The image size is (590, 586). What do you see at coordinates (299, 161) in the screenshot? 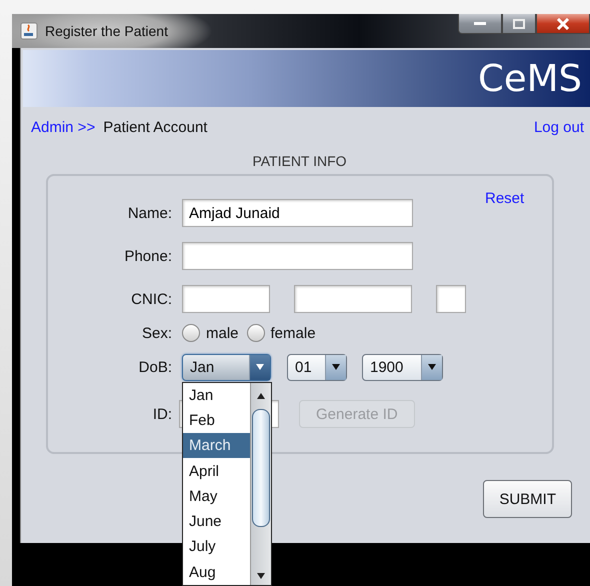
I see `section-title: PATIENT INFO` at bounding box center [299, 161].